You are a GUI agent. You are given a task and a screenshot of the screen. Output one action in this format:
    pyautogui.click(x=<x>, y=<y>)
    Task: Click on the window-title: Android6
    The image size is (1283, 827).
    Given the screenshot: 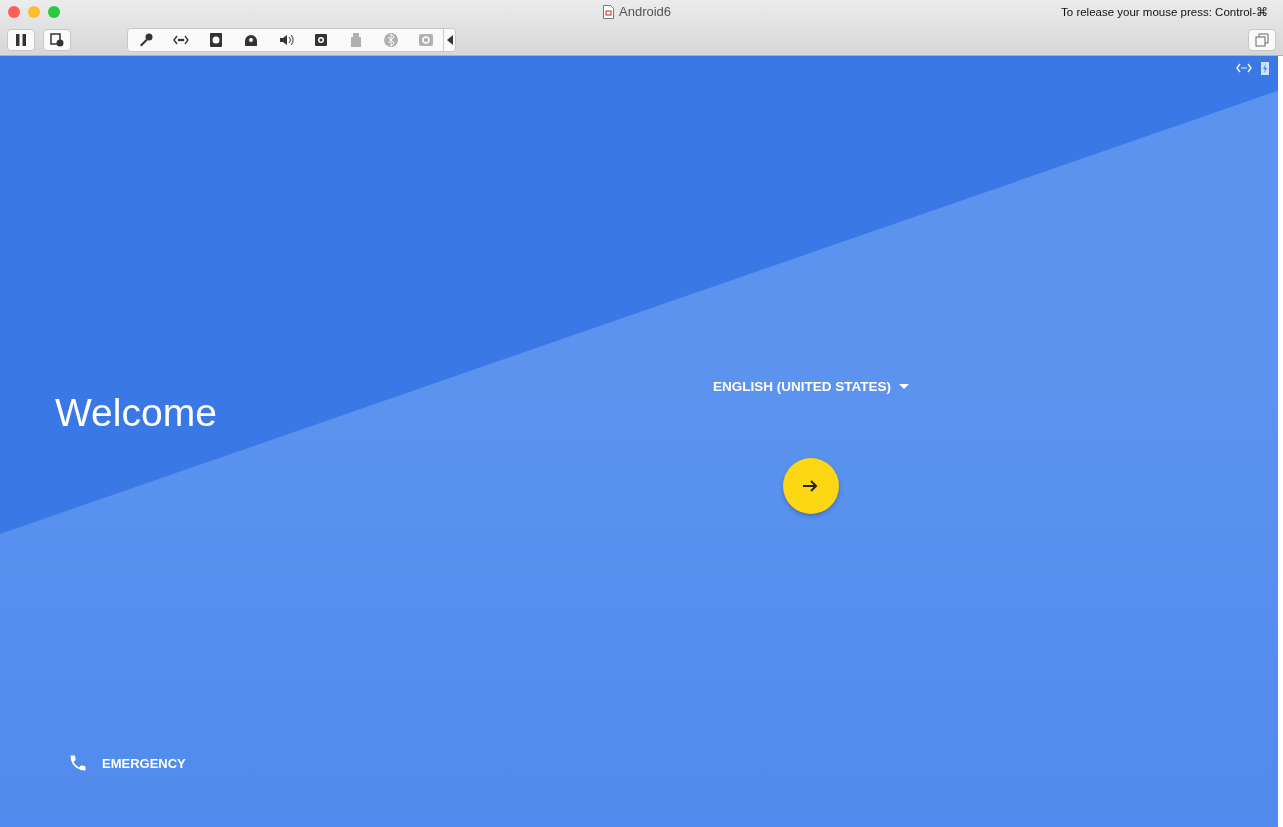 What is the action you would take?
    pyautogui.click(x=645, y=11)
    